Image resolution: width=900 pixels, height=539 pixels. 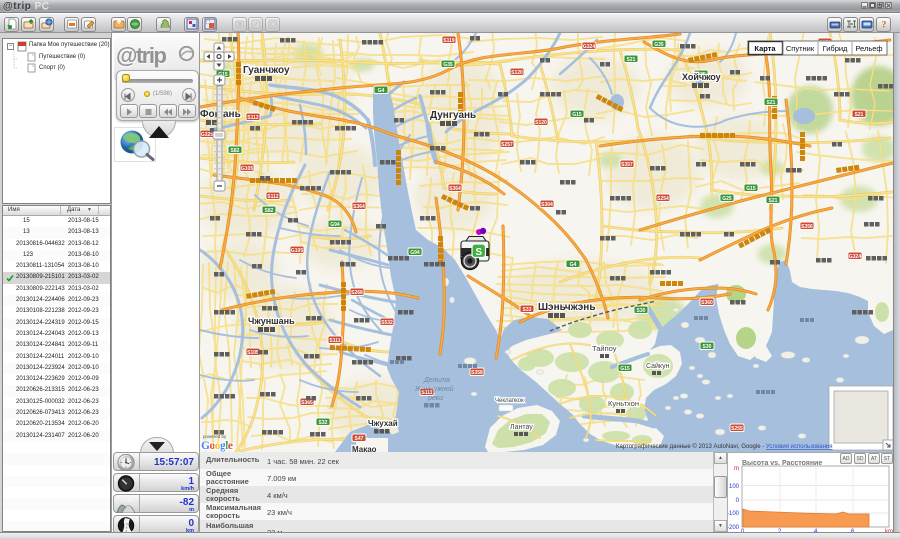 I want to click on svg-text: -200, so click(x=734, y=528).